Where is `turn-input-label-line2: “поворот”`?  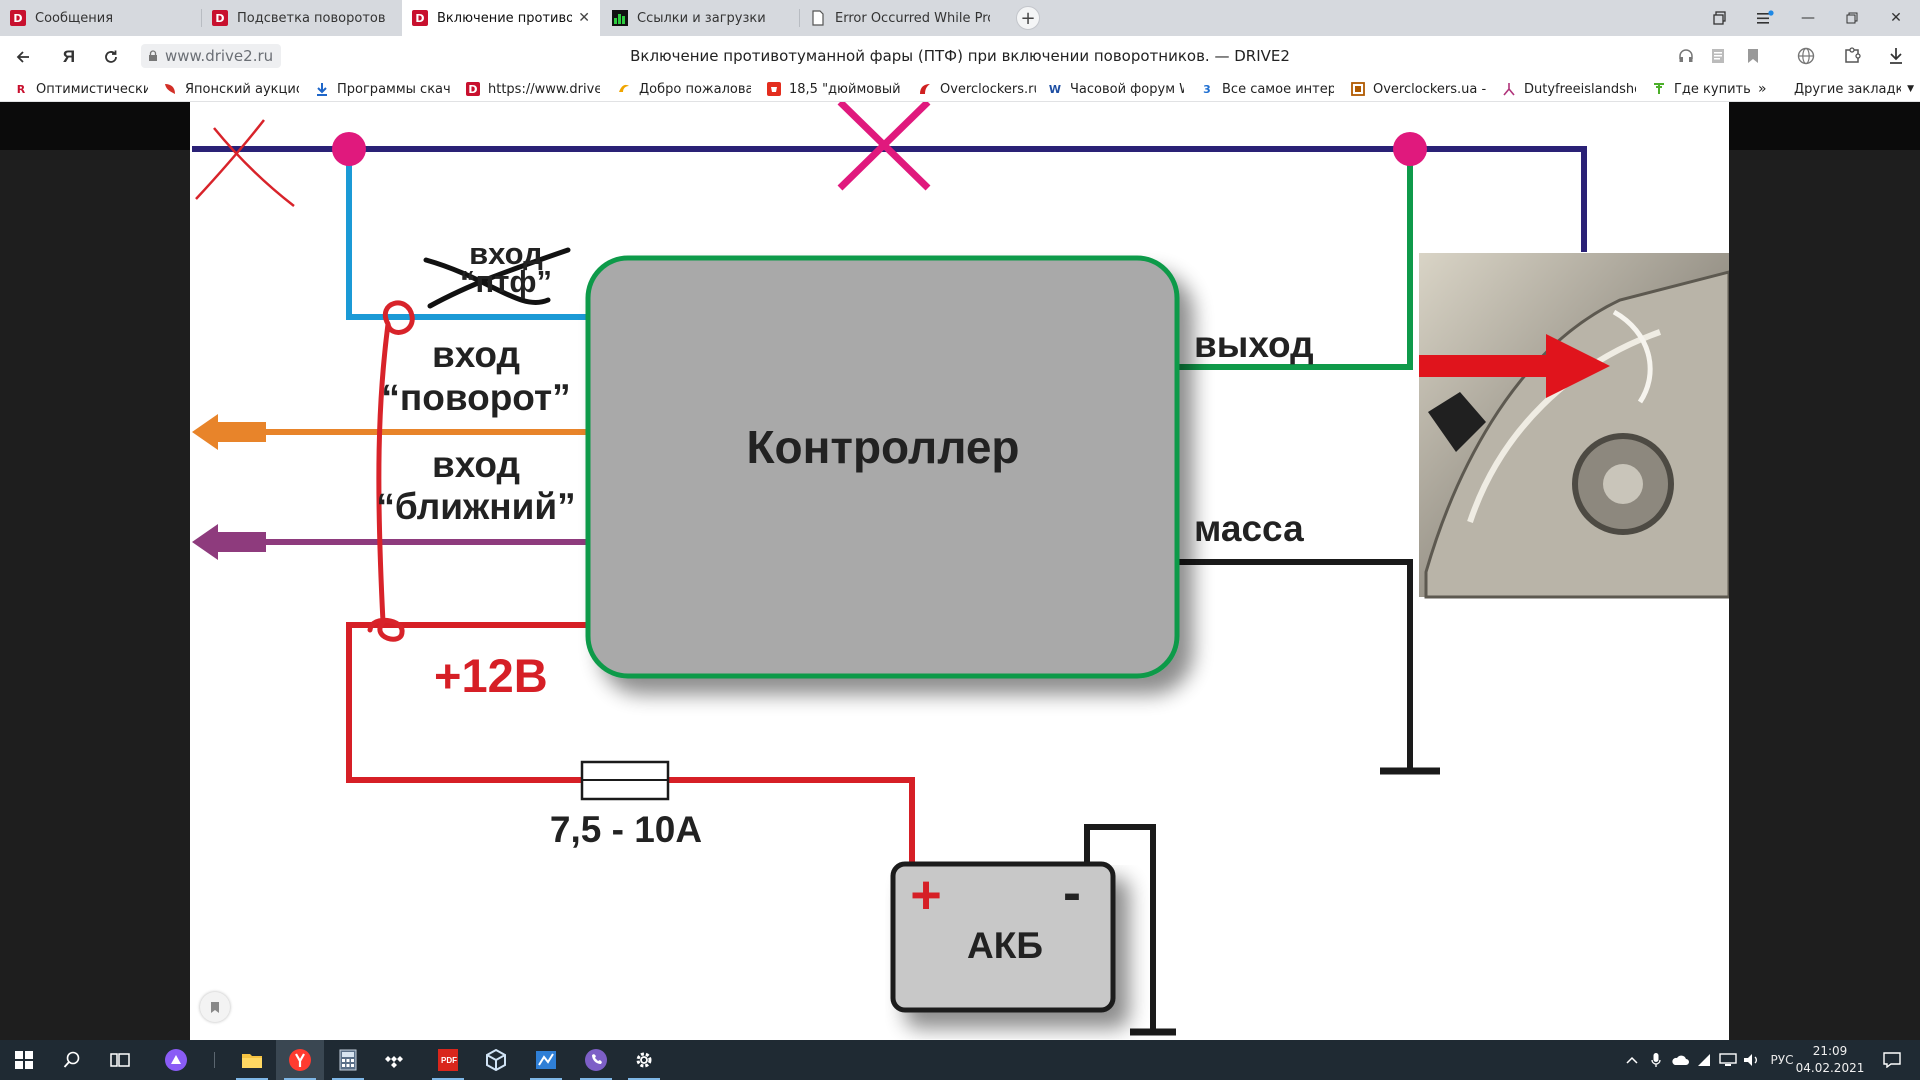
turn-input-label-line2: “поворот” is located at coordinates (476, 397).